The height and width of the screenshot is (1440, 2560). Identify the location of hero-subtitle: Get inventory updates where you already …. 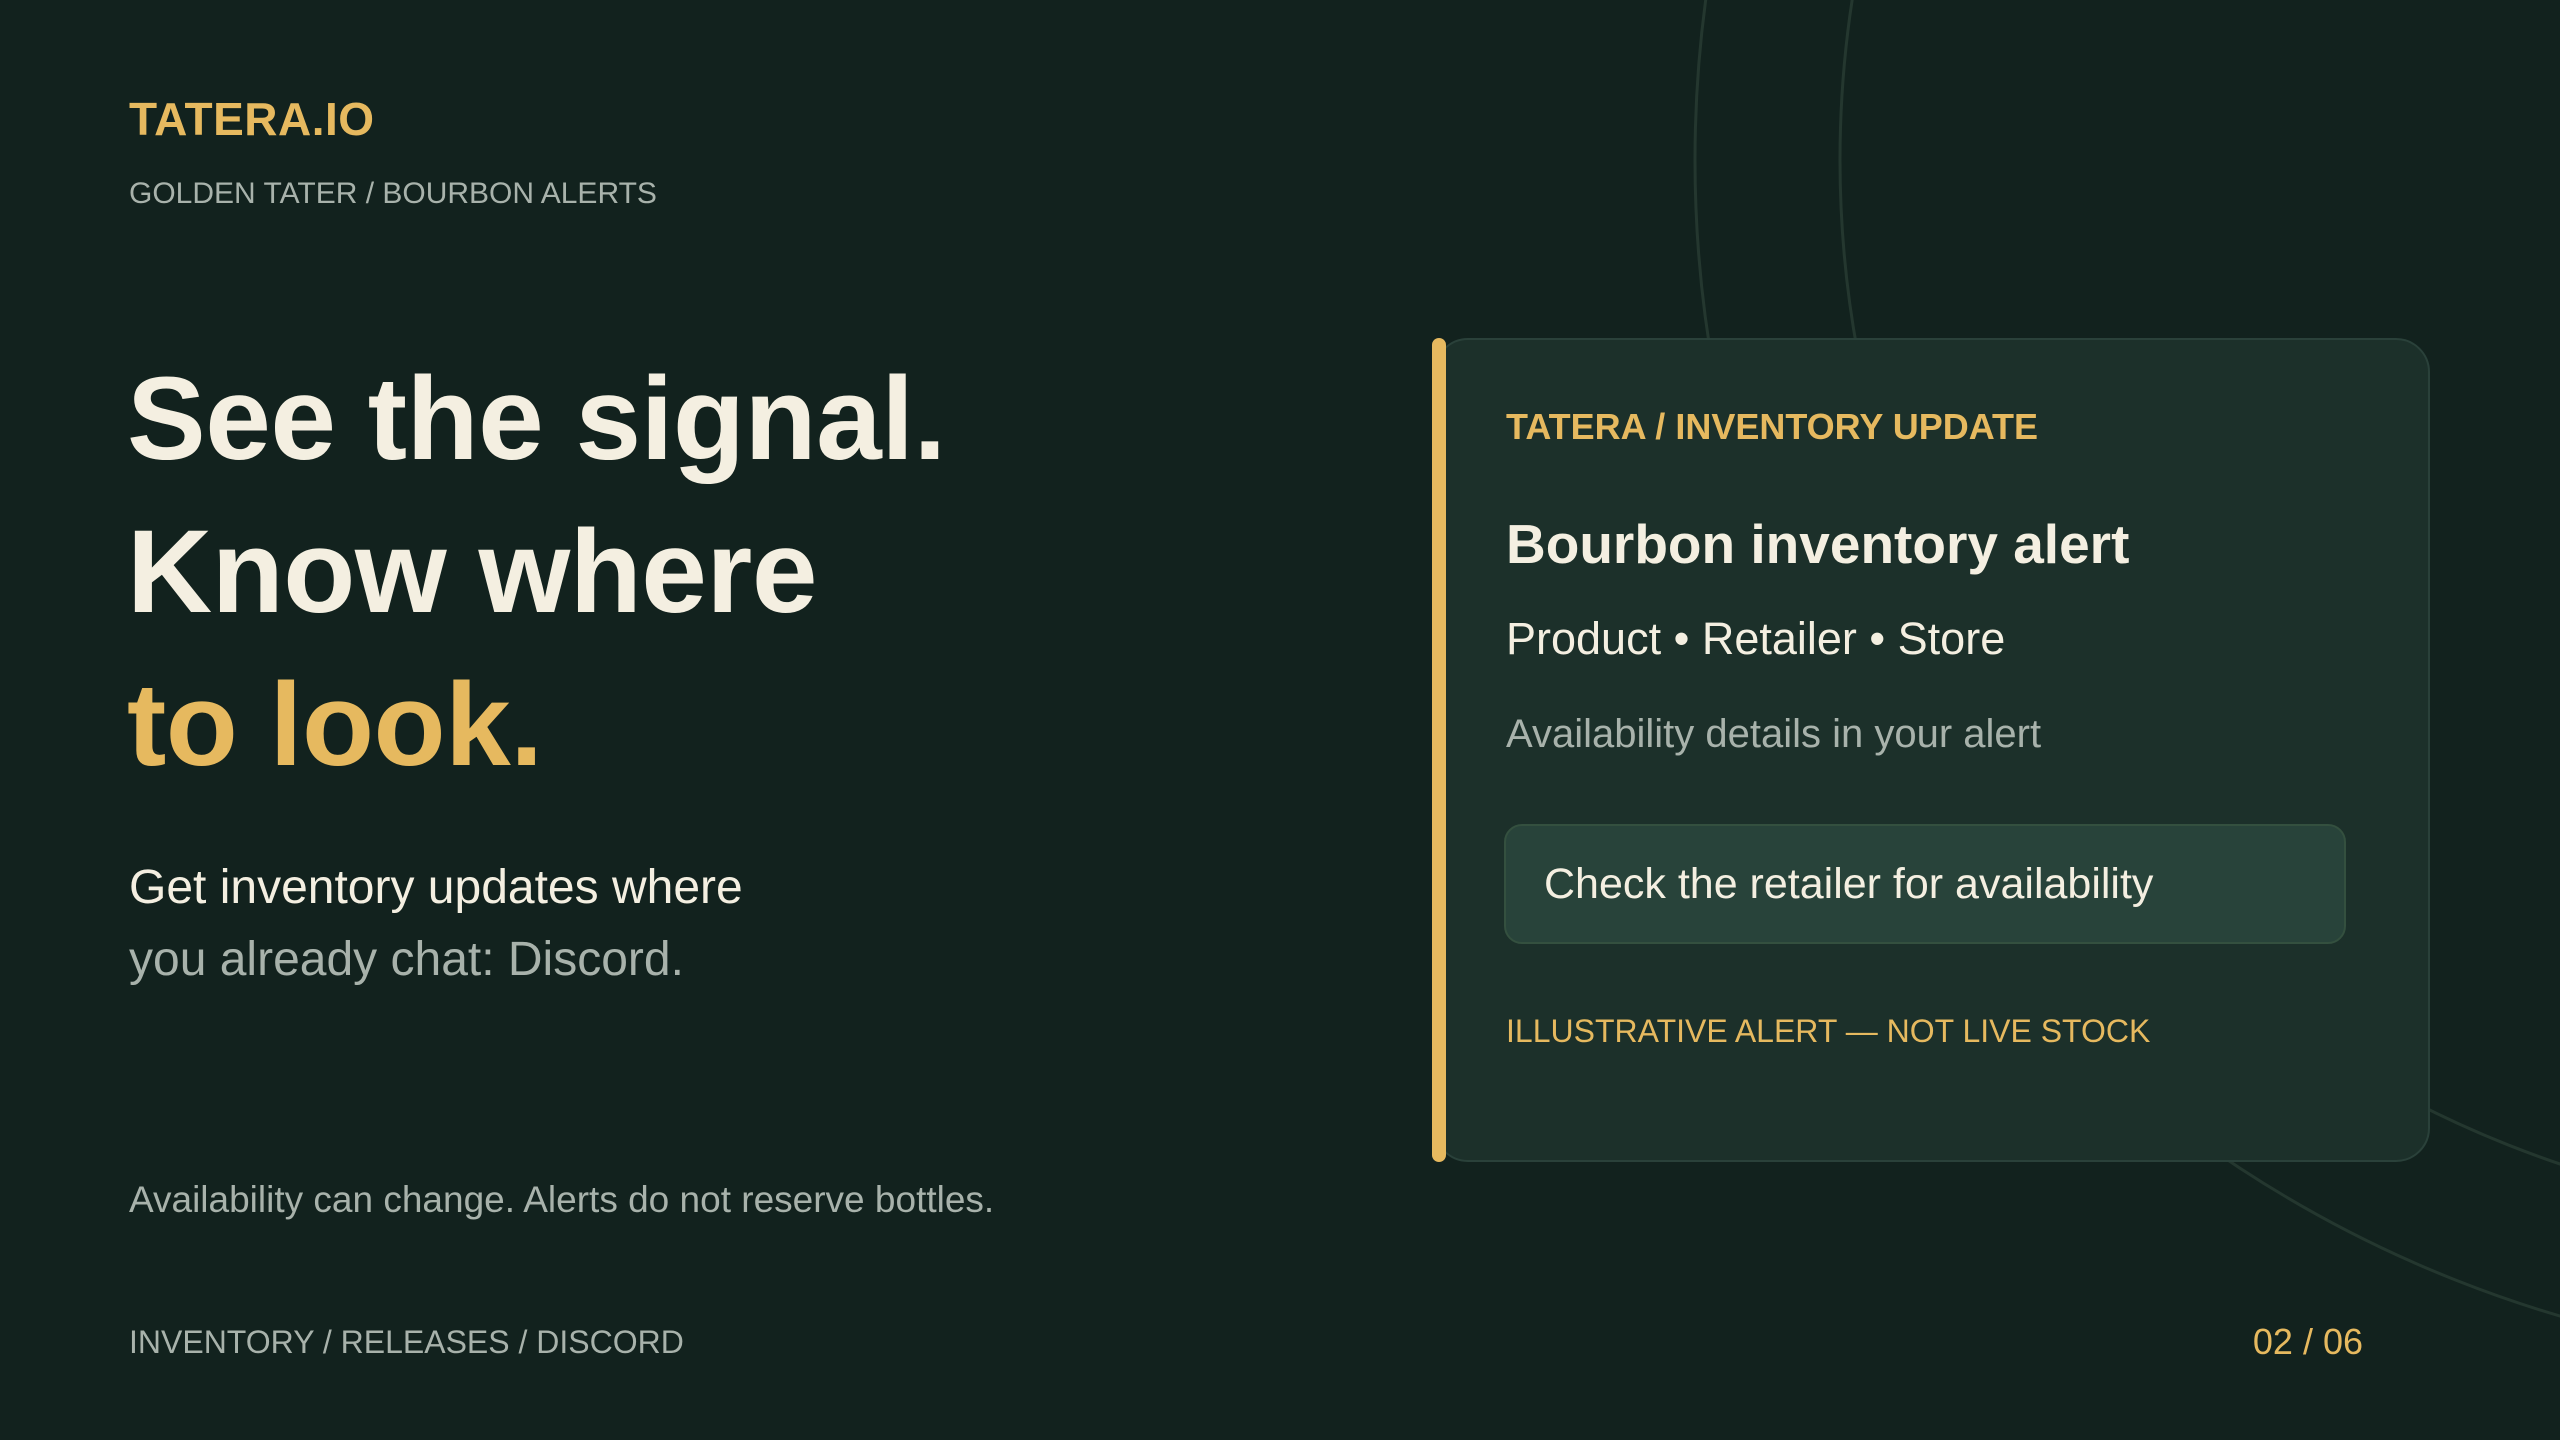
(436, 924).